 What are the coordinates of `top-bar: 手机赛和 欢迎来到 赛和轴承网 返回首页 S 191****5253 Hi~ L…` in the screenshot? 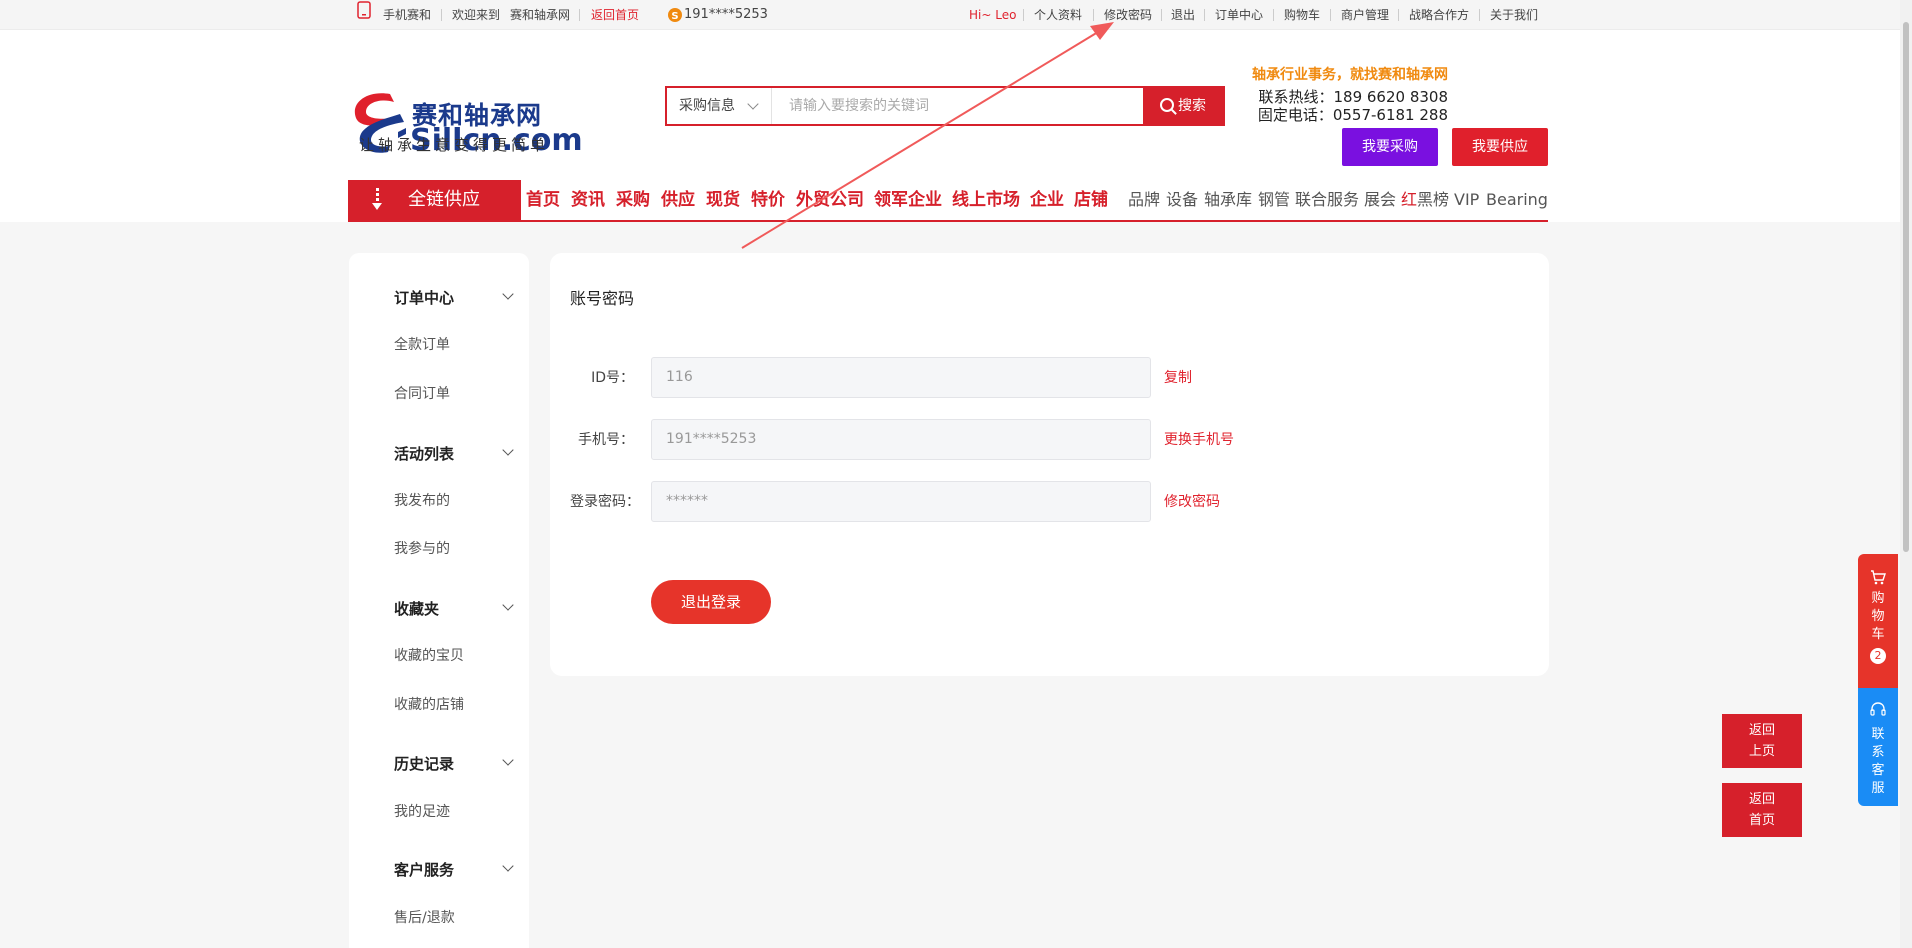 It's located at (950, 15).